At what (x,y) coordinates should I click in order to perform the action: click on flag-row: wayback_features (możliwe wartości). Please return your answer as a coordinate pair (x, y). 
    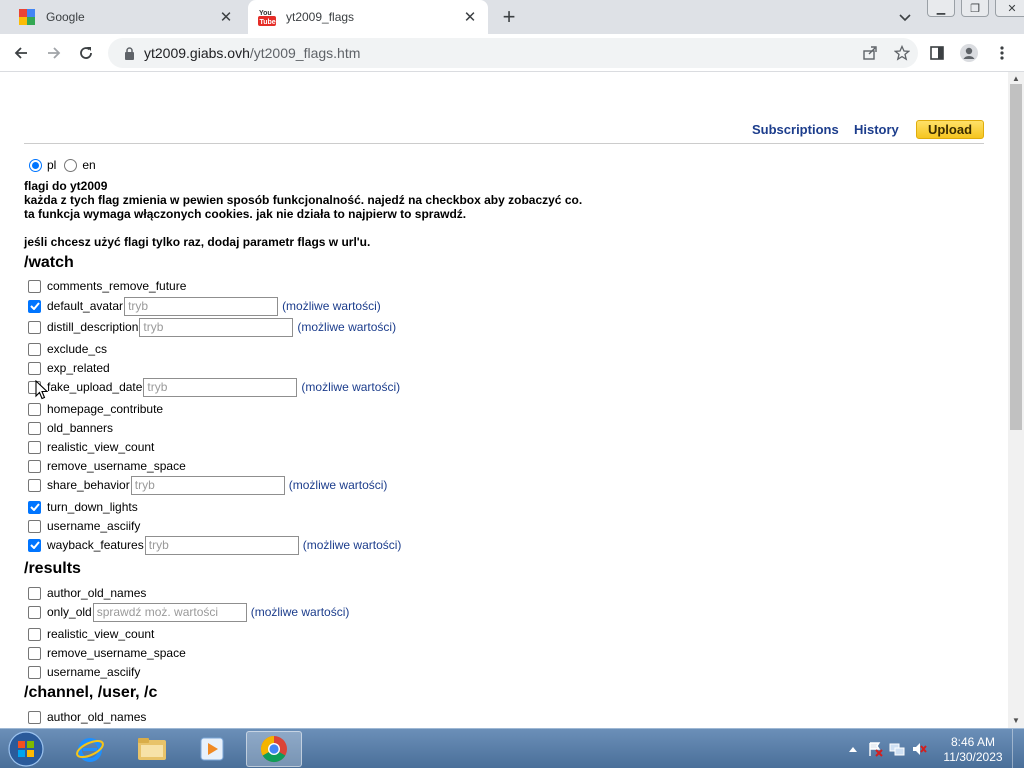
    Looking at the image, I should click on (215, 545).